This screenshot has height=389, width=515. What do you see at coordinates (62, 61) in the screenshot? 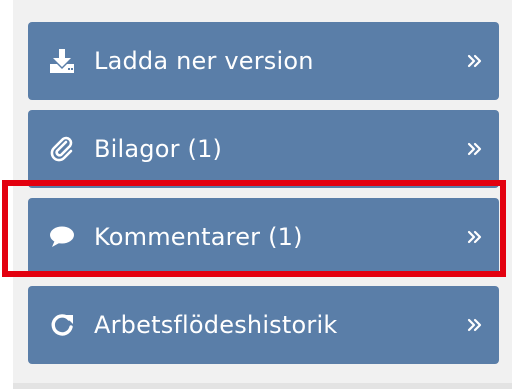
I see `download-icon` at bounding box center [62, 61].